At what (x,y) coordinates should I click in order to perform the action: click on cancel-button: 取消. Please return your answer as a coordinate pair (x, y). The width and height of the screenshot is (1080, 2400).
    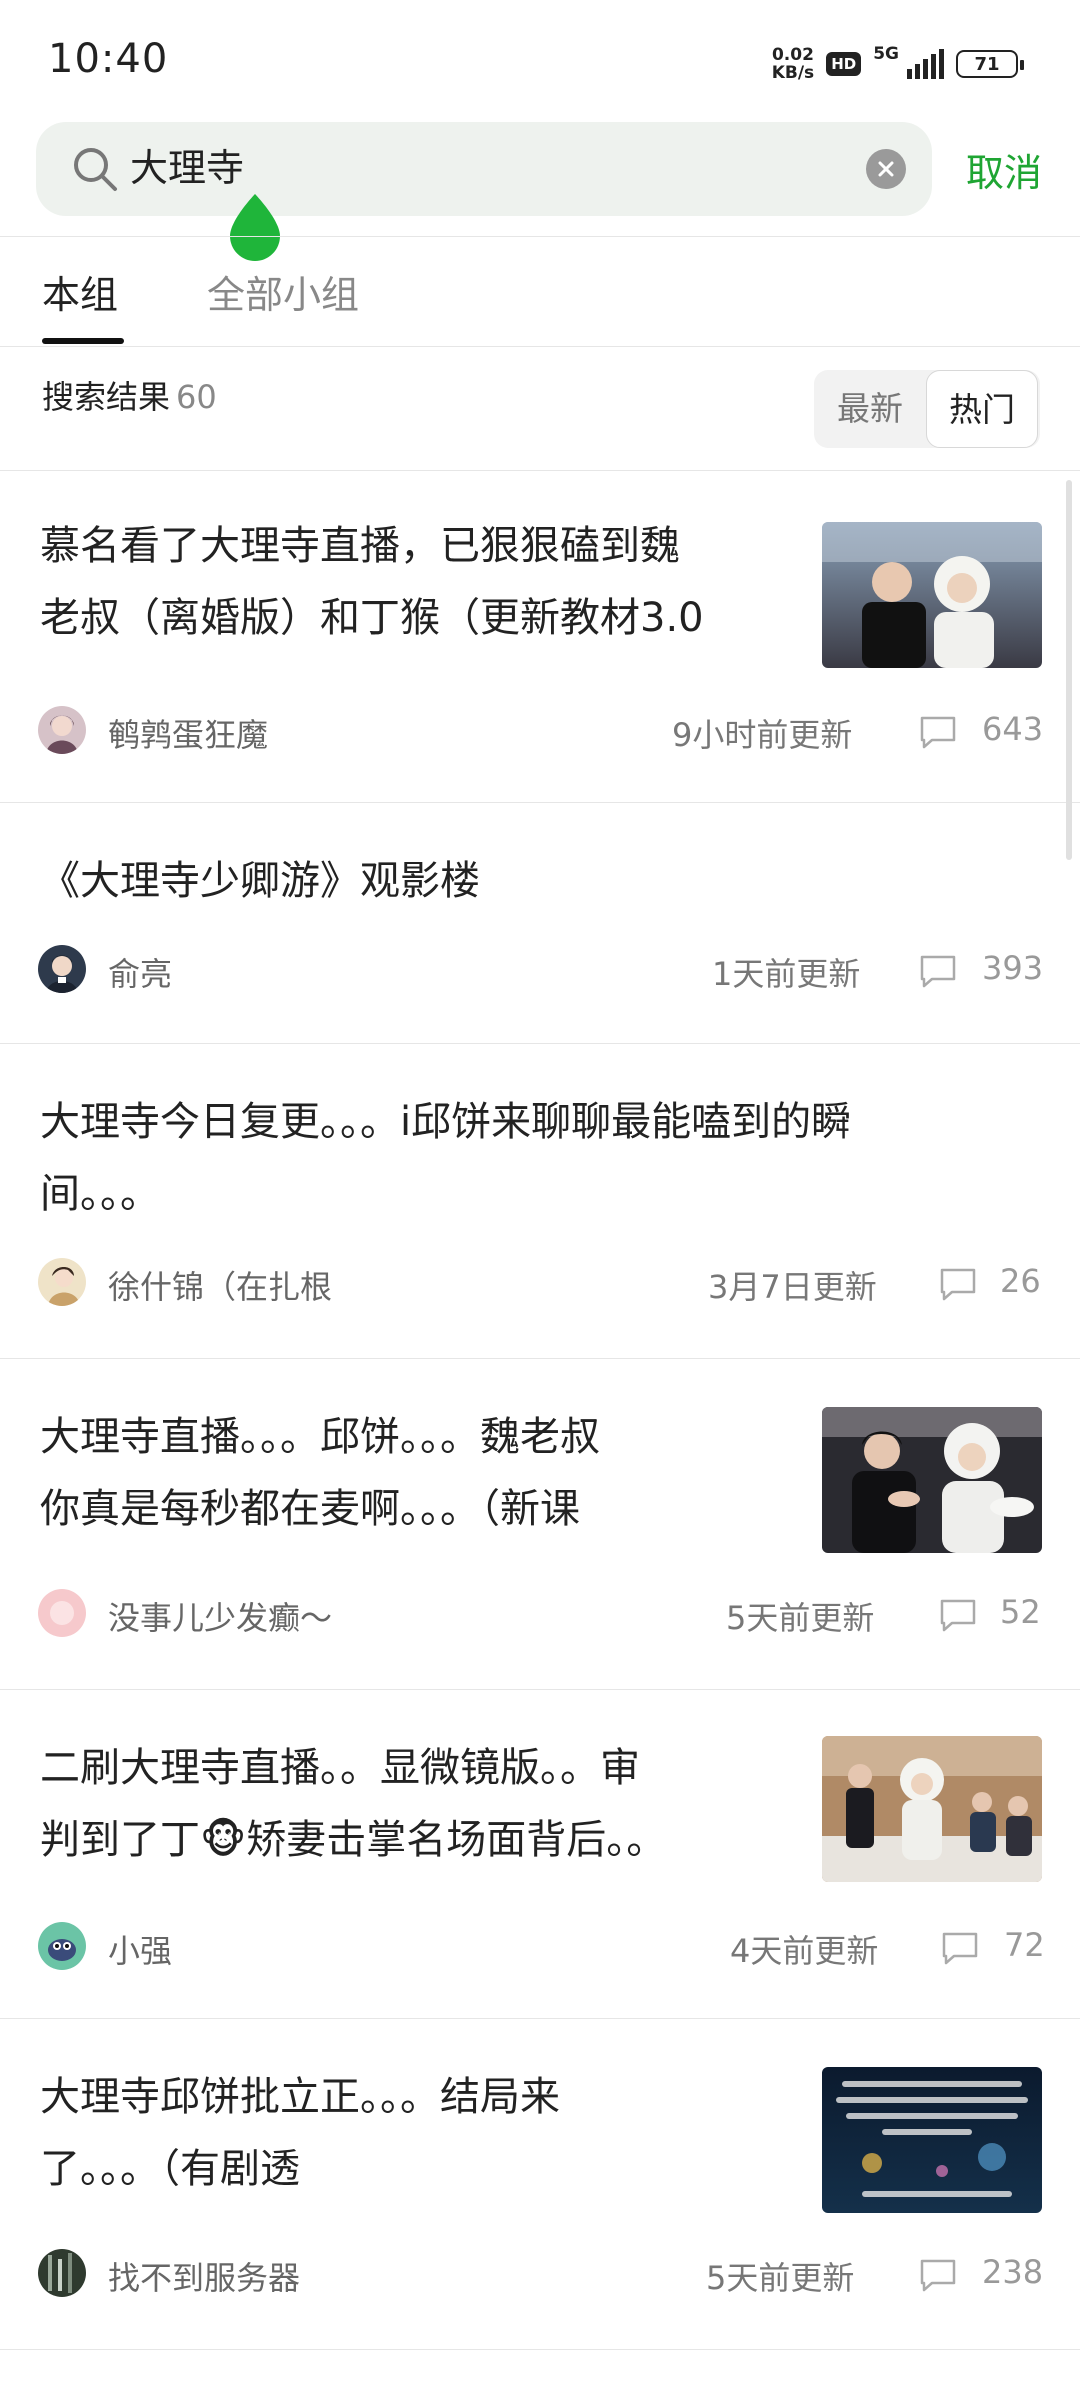
    Looking at the image, I should click on (1004, 169).